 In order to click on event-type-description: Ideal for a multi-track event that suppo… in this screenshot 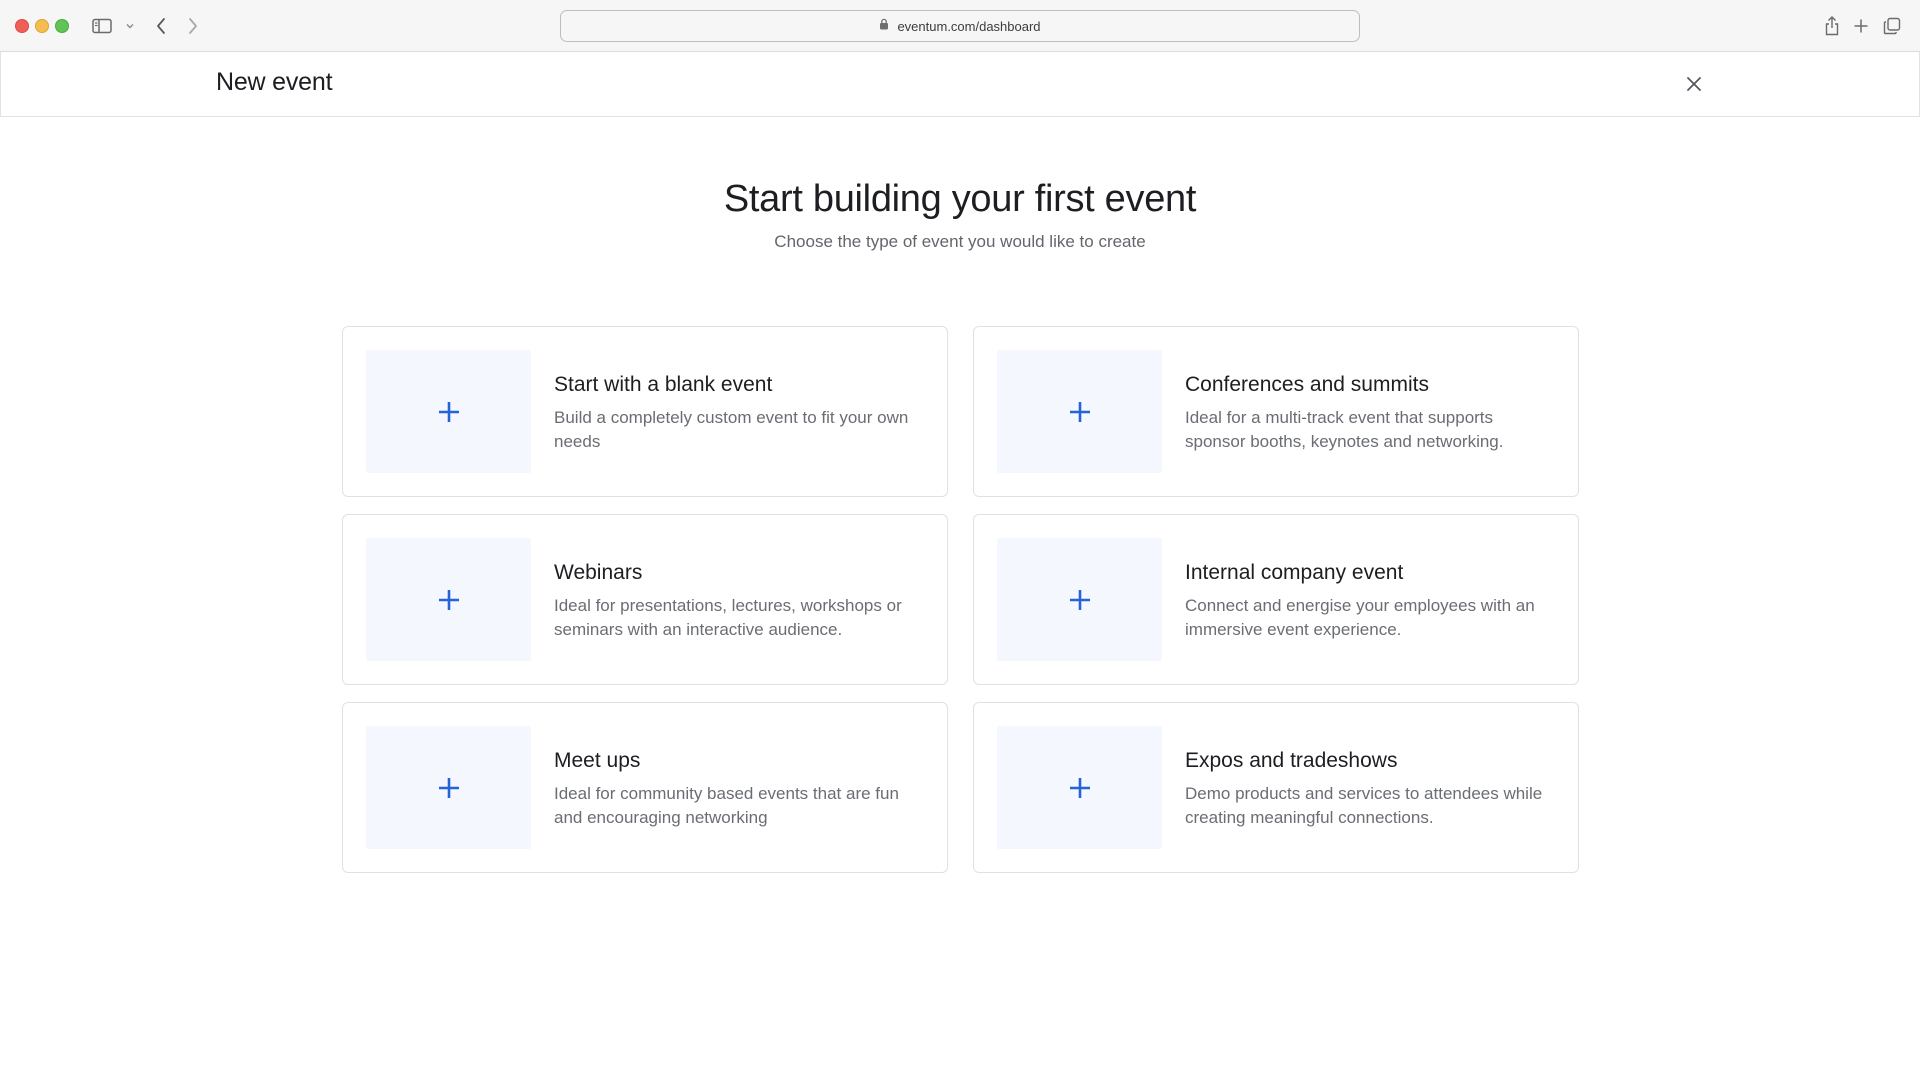, I will do `click(1344, 429)`.